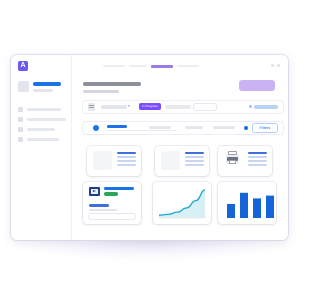 This screenshot has height=300, width=320. I want to click on area-fill, so click(182, 204).